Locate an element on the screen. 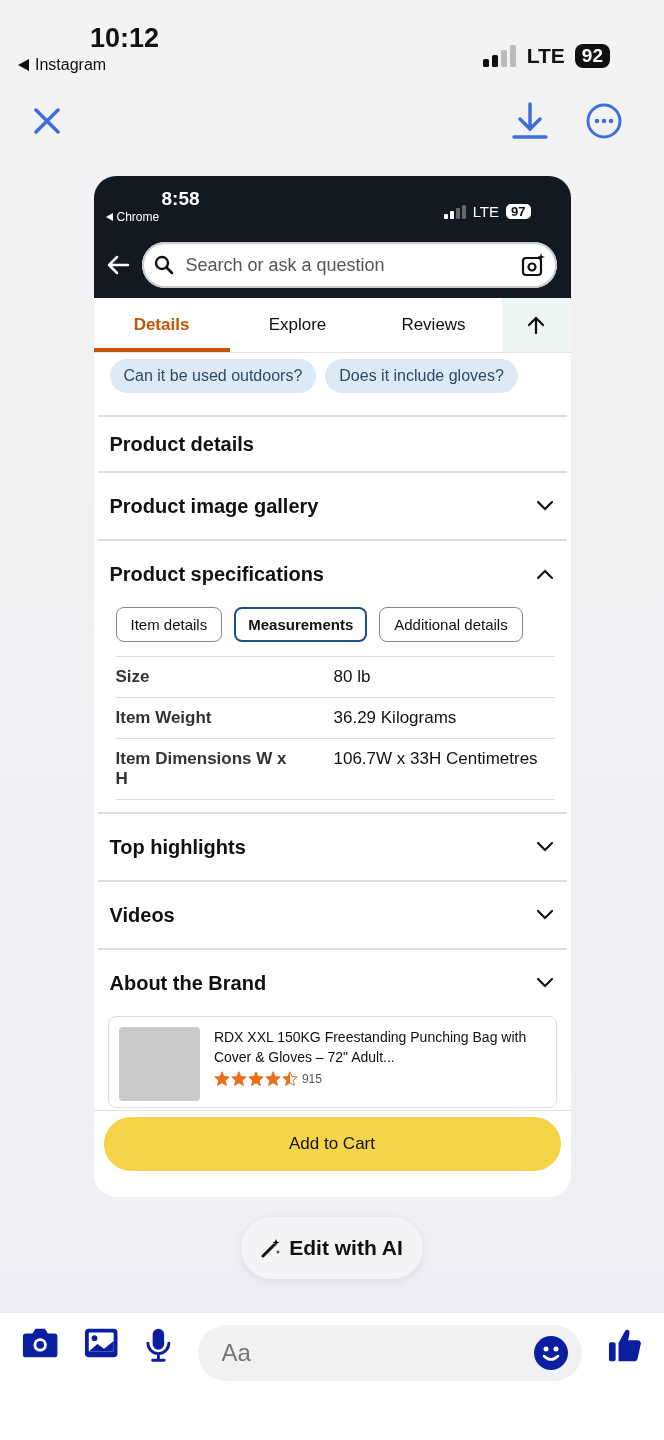 This screenshot has height=1440, width=664. spec-value: 80 lb is located at coordinates (352, 677).